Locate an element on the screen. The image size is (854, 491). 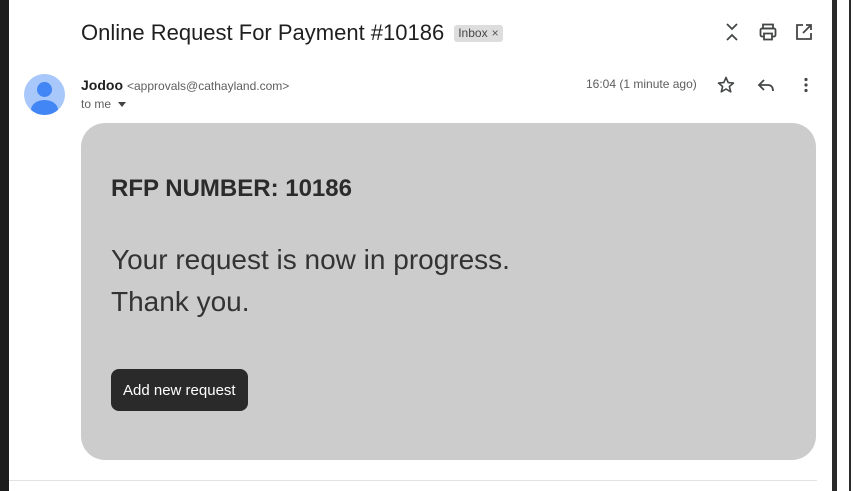
message-timestamp: 16:04 (1 minute ago) is located at coordinates (641, 84).